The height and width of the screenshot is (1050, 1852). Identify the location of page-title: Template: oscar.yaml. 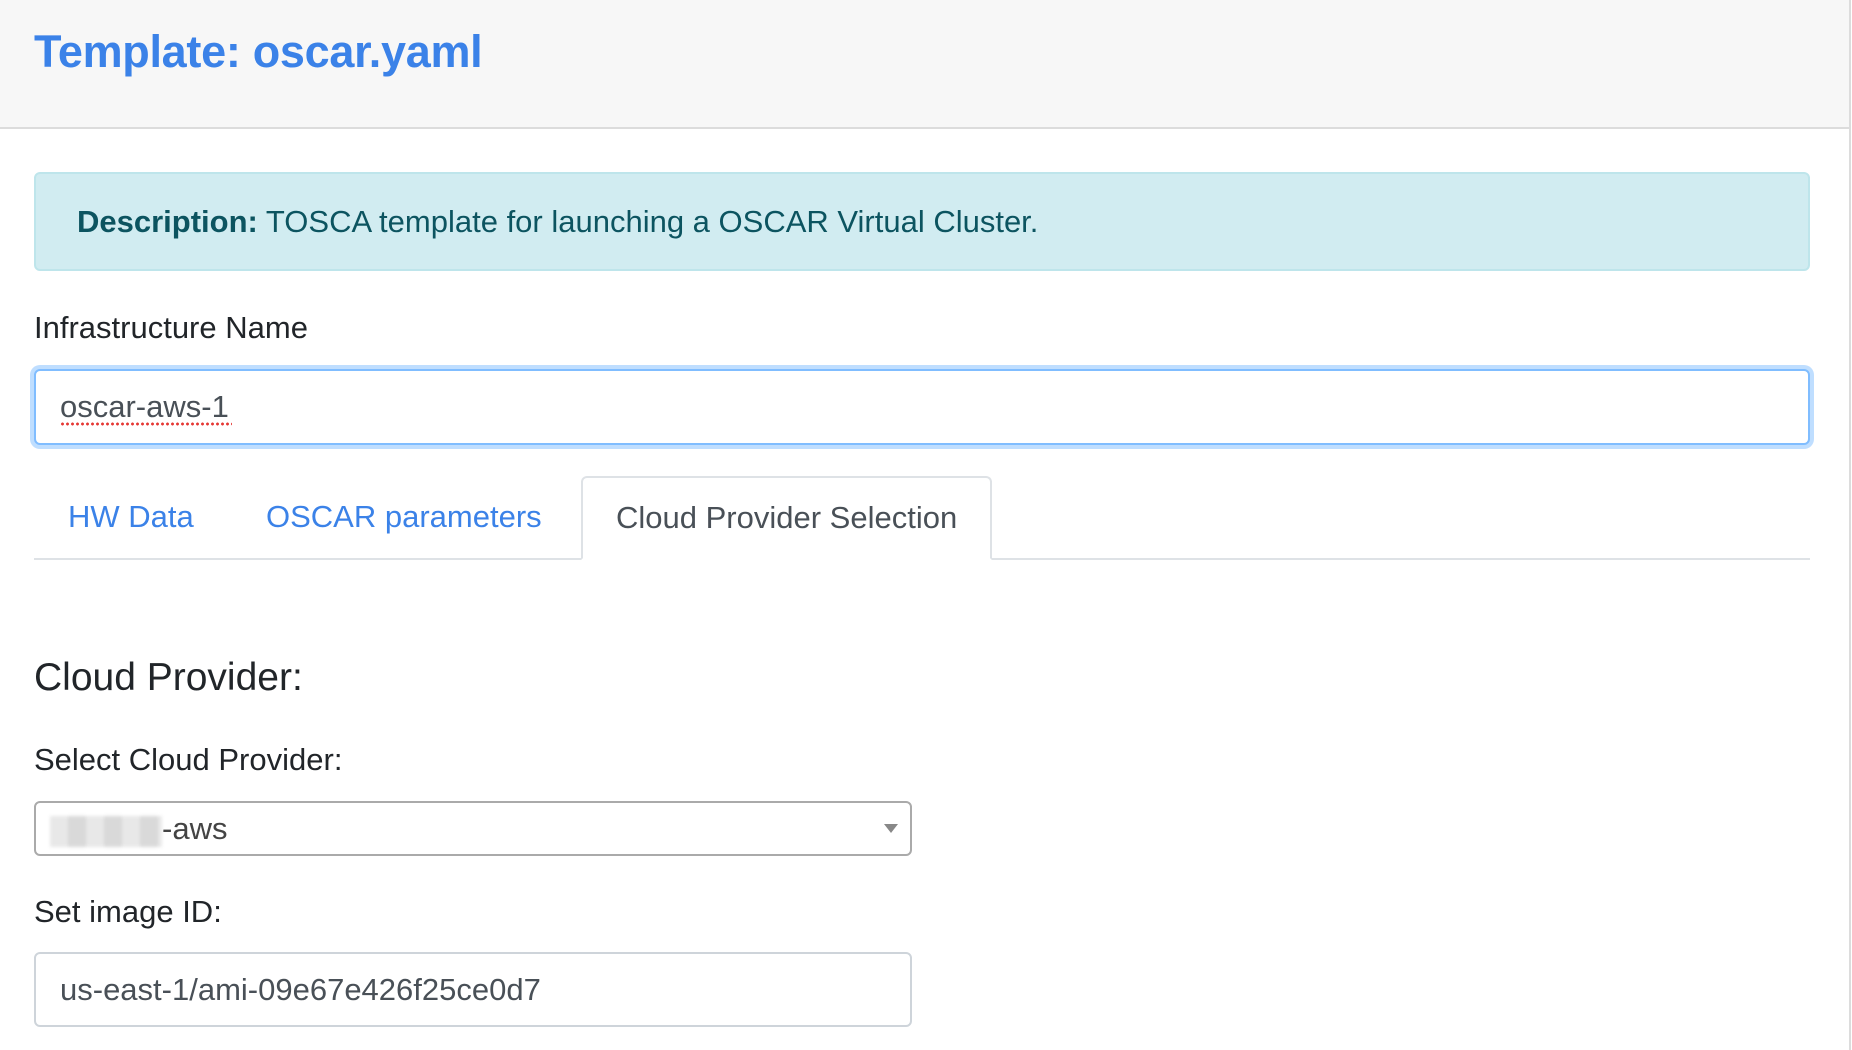
(258, 51).